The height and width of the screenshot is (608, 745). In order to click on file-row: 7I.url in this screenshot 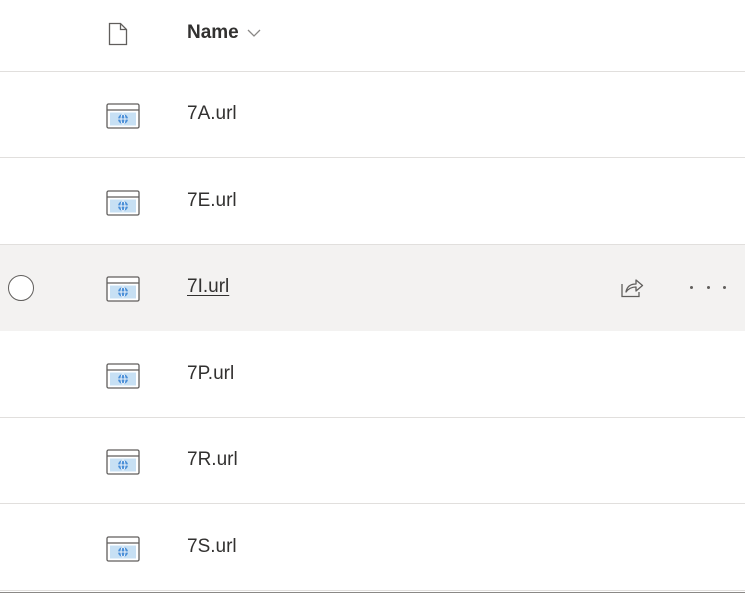, I will do `click(372, 288)`.